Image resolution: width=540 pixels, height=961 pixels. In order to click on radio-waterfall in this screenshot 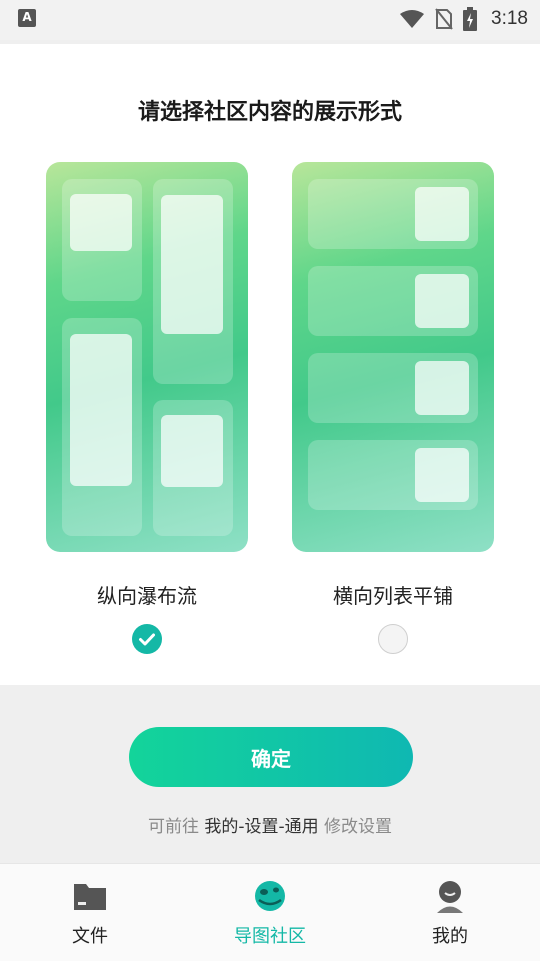, I will do `click(147, 639)`.